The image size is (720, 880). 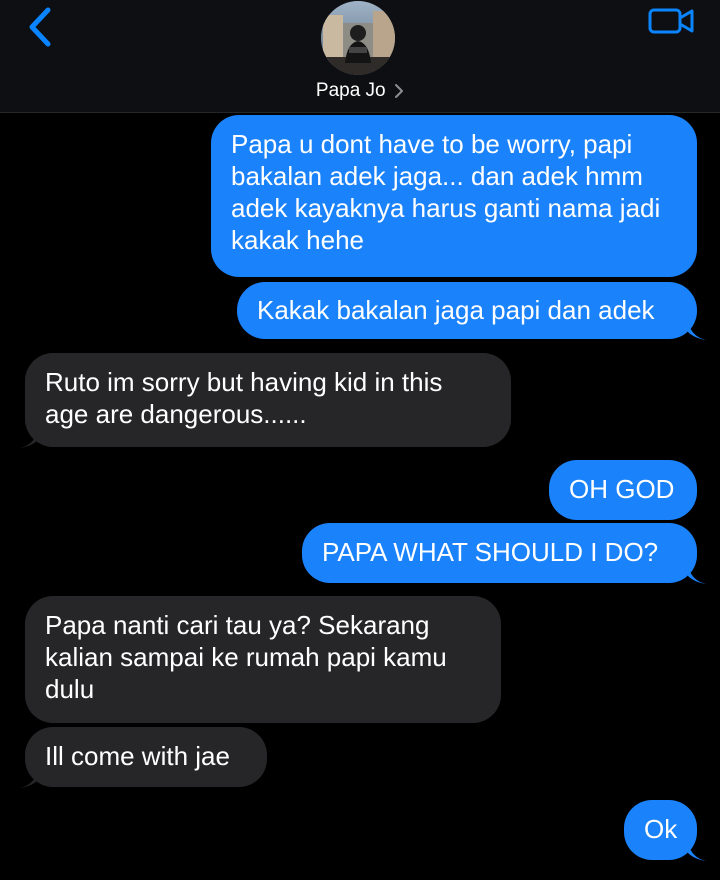 I want to click on contact-name: Papa Jo, so click(x=350, y=90).